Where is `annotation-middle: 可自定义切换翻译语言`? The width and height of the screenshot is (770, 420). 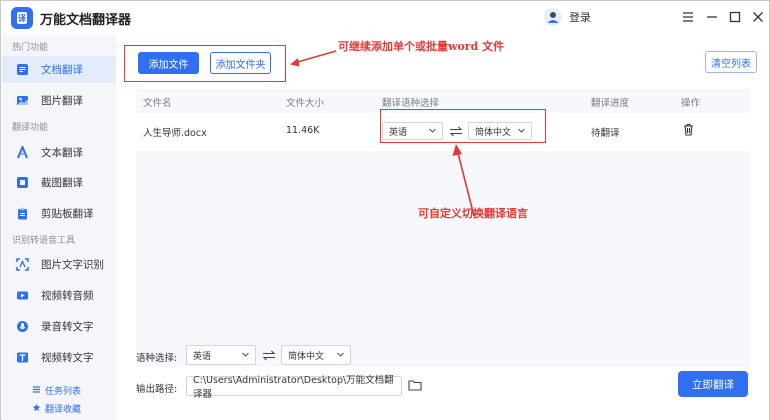 annotation-middle: 可自定义切换翻译语言 is located at coordinates (473, 213).